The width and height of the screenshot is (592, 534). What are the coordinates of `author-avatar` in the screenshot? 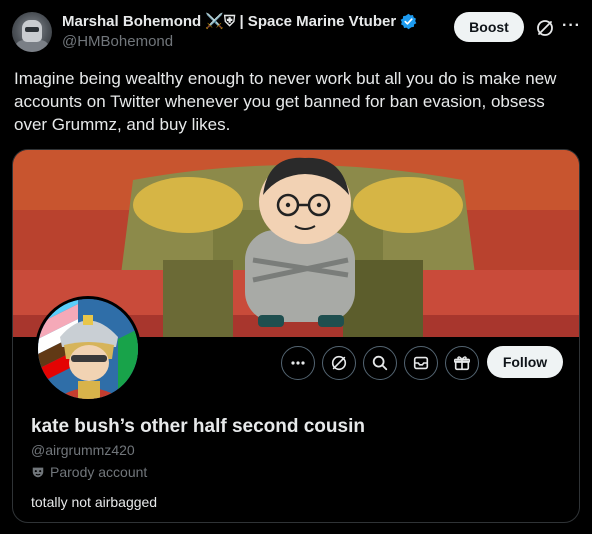 It's located at (32, 32).